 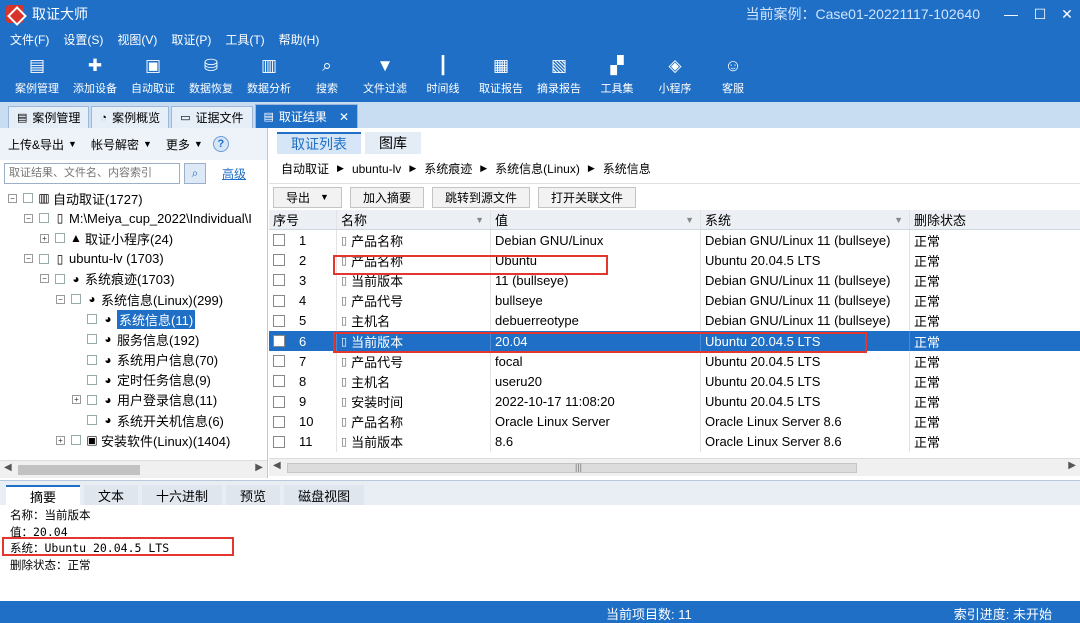 What do you see at coordinates (617, 76) in the screenshot?
I see `toolbar-button-10: ▞ 工具集` at bounding box center [617, 76].